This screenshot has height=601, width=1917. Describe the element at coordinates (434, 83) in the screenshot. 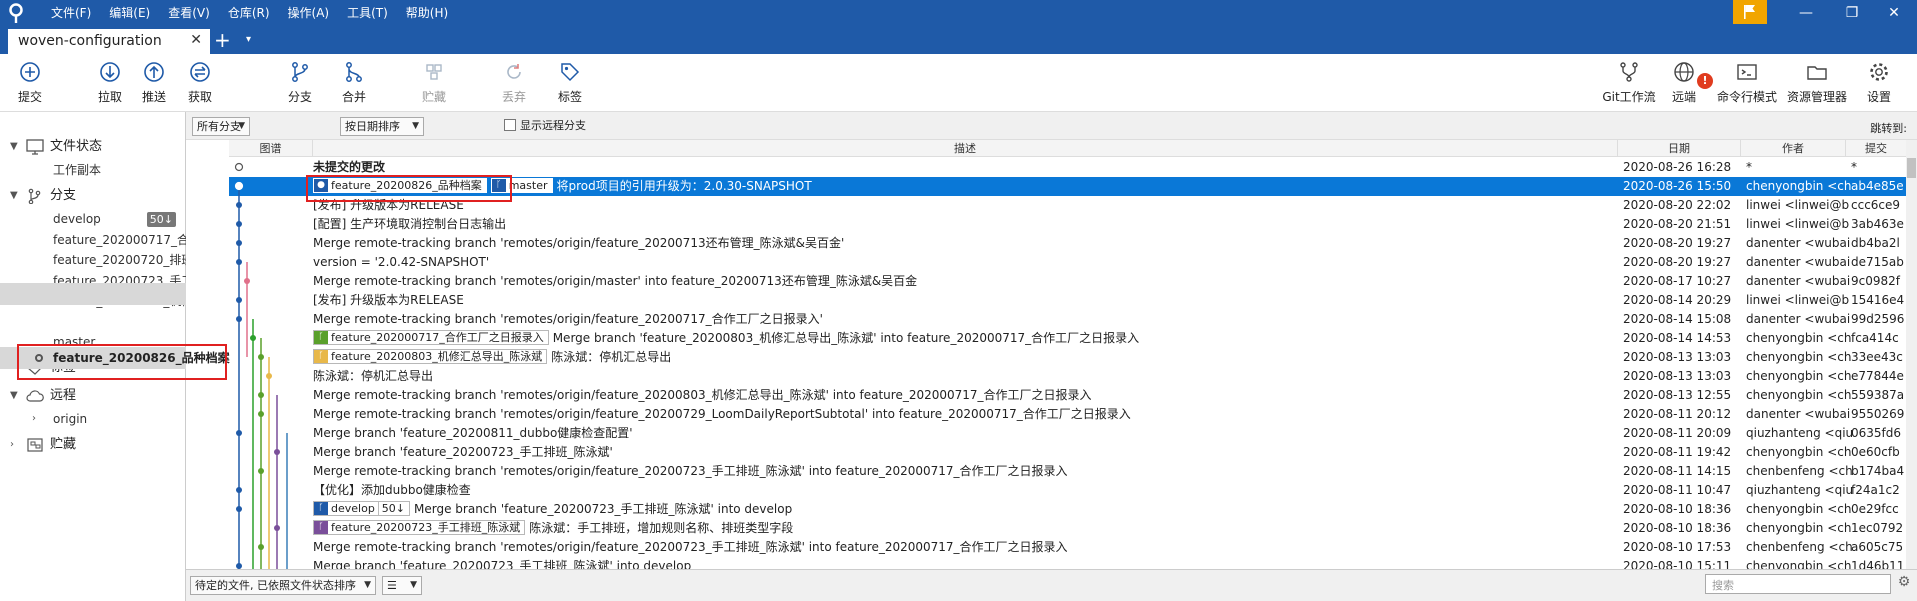

I see `stash-button: 贮藏` at that location.